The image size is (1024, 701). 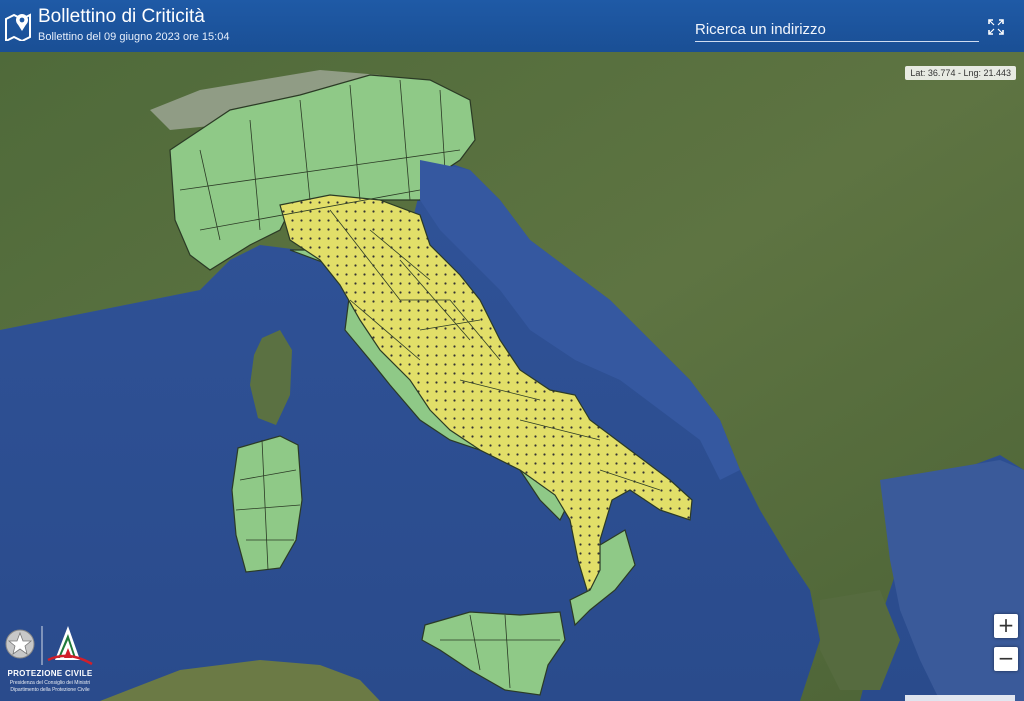 What do you see at coordinates (996, 27) in the screenshot?
I see `fullscreen-icon` at bounding box center [996, 27].